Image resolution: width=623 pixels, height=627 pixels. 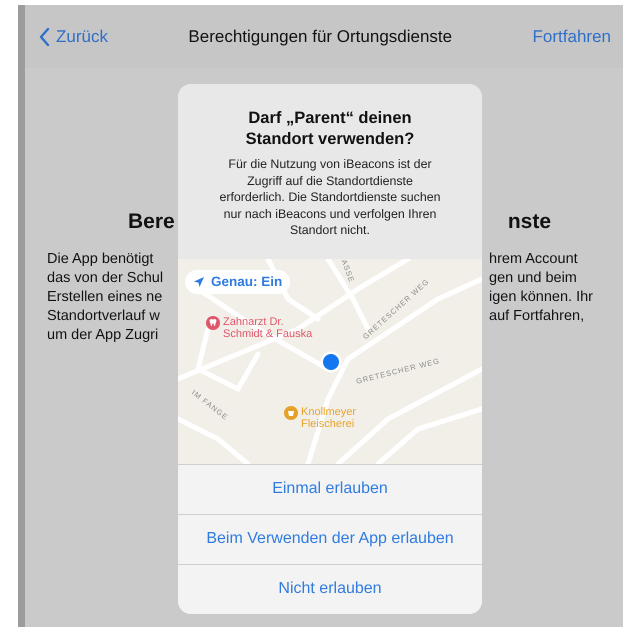 What do you see at coordinates (100, 259) in the screenshot?
I see `paragraph-fragment: Die App benötigt` at bounding box center [100, 259].